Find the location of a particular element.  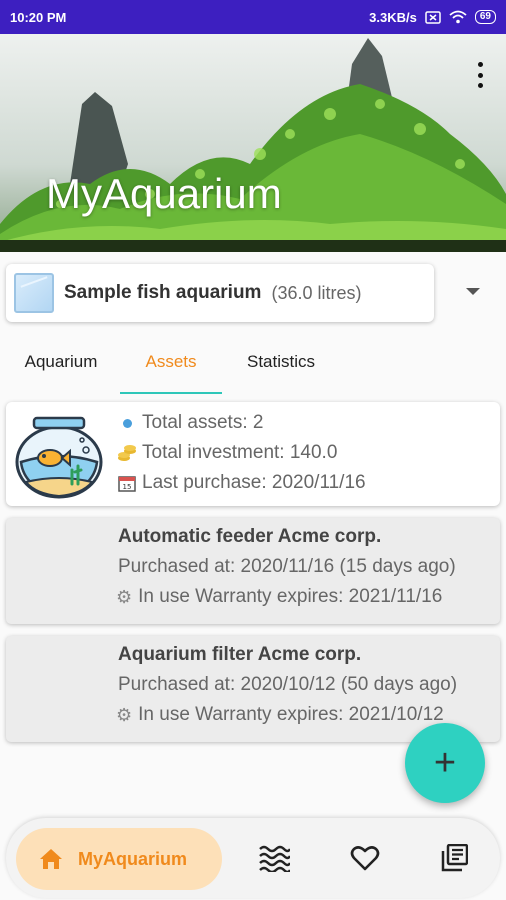

asset-status: In use Warranty expires: 2021/11/16 is located at coordinates (290, 596).